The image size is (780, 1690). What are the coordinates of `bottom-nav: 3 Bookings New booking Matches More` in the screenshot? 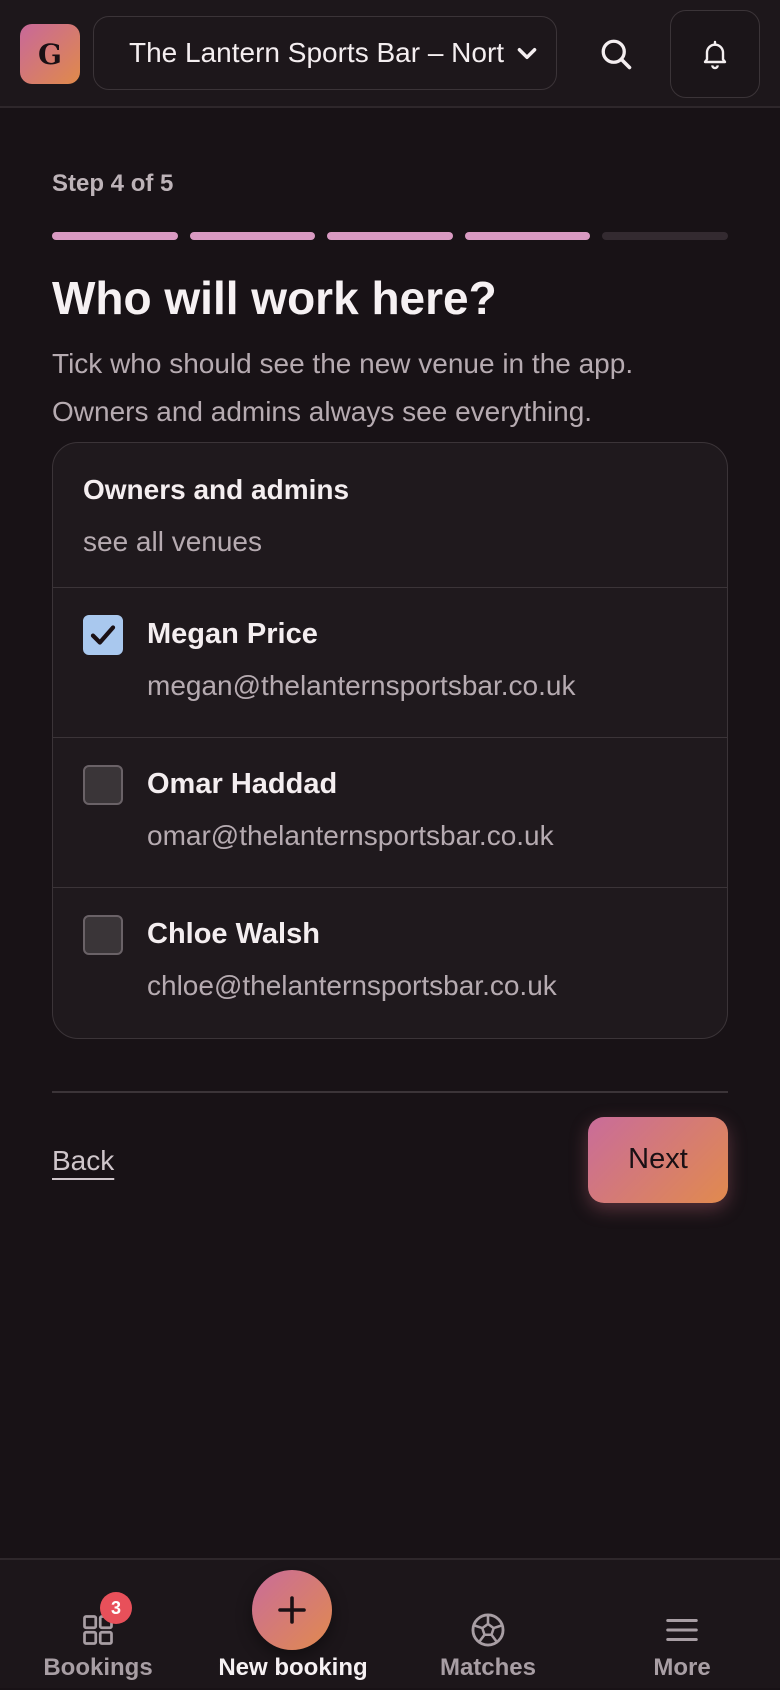 It's located at (390, 1623).